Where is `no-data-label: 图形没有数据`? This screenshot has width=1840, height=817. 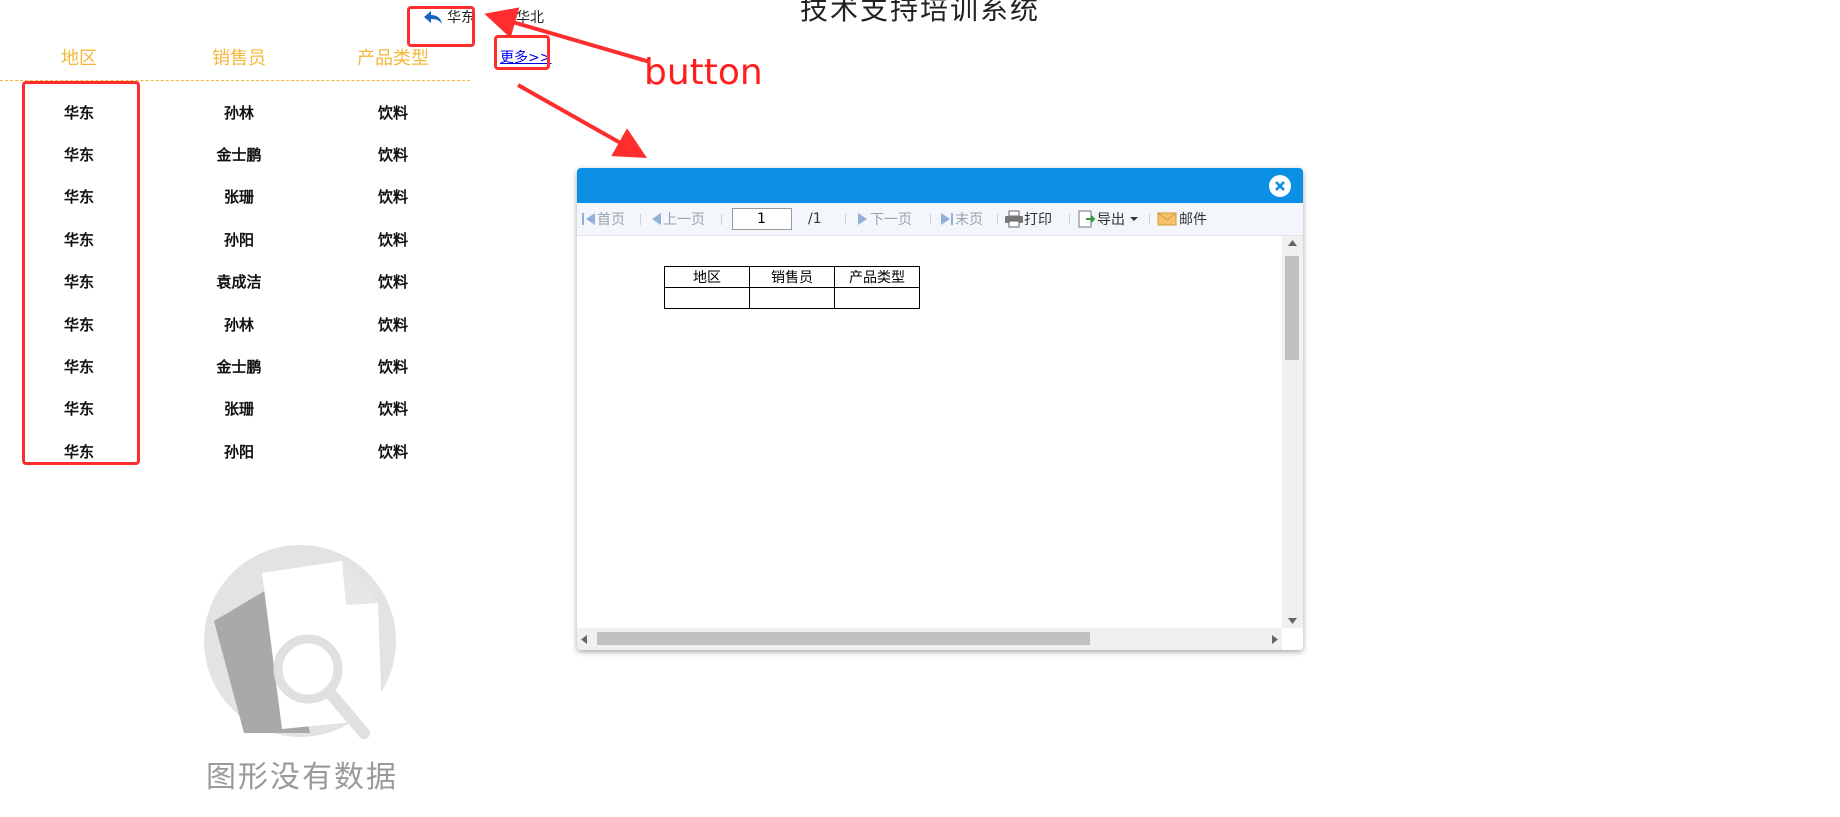
no-data-label: 图形没有数据 is located at coordinates (302, 777).